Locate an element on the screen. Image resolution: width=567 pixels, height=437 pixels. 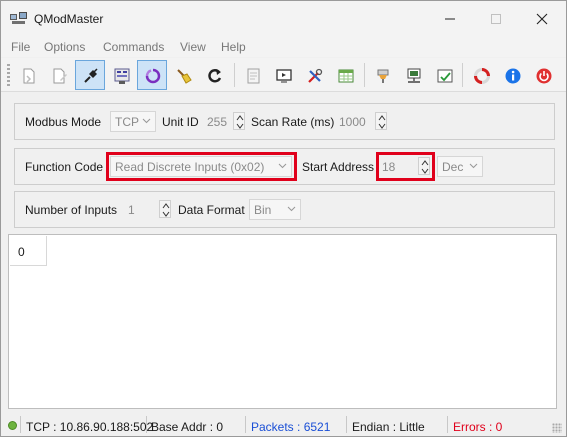
settings-check-icon is located at coordinates (445, 76).